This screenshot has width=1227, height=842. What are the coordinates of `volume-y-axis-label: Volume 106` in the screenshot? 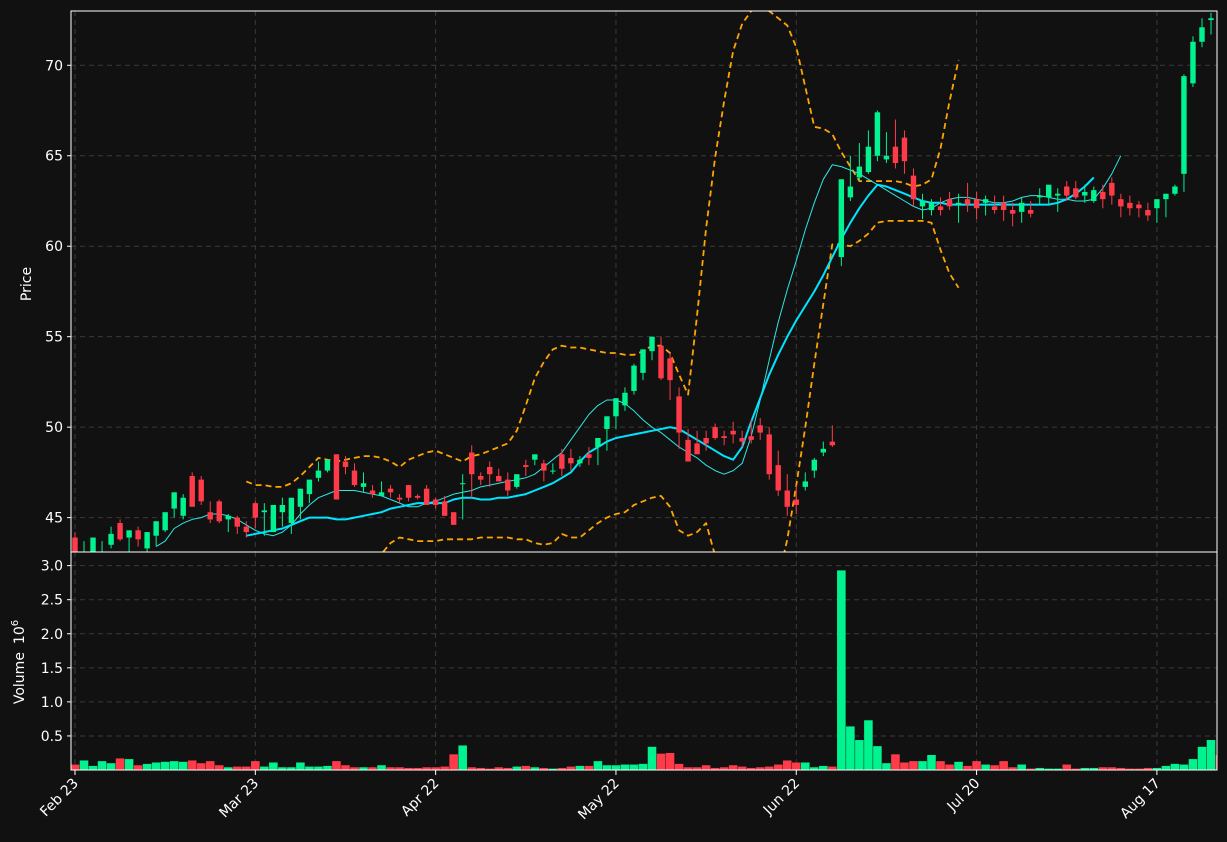 It's located at (19, 662).